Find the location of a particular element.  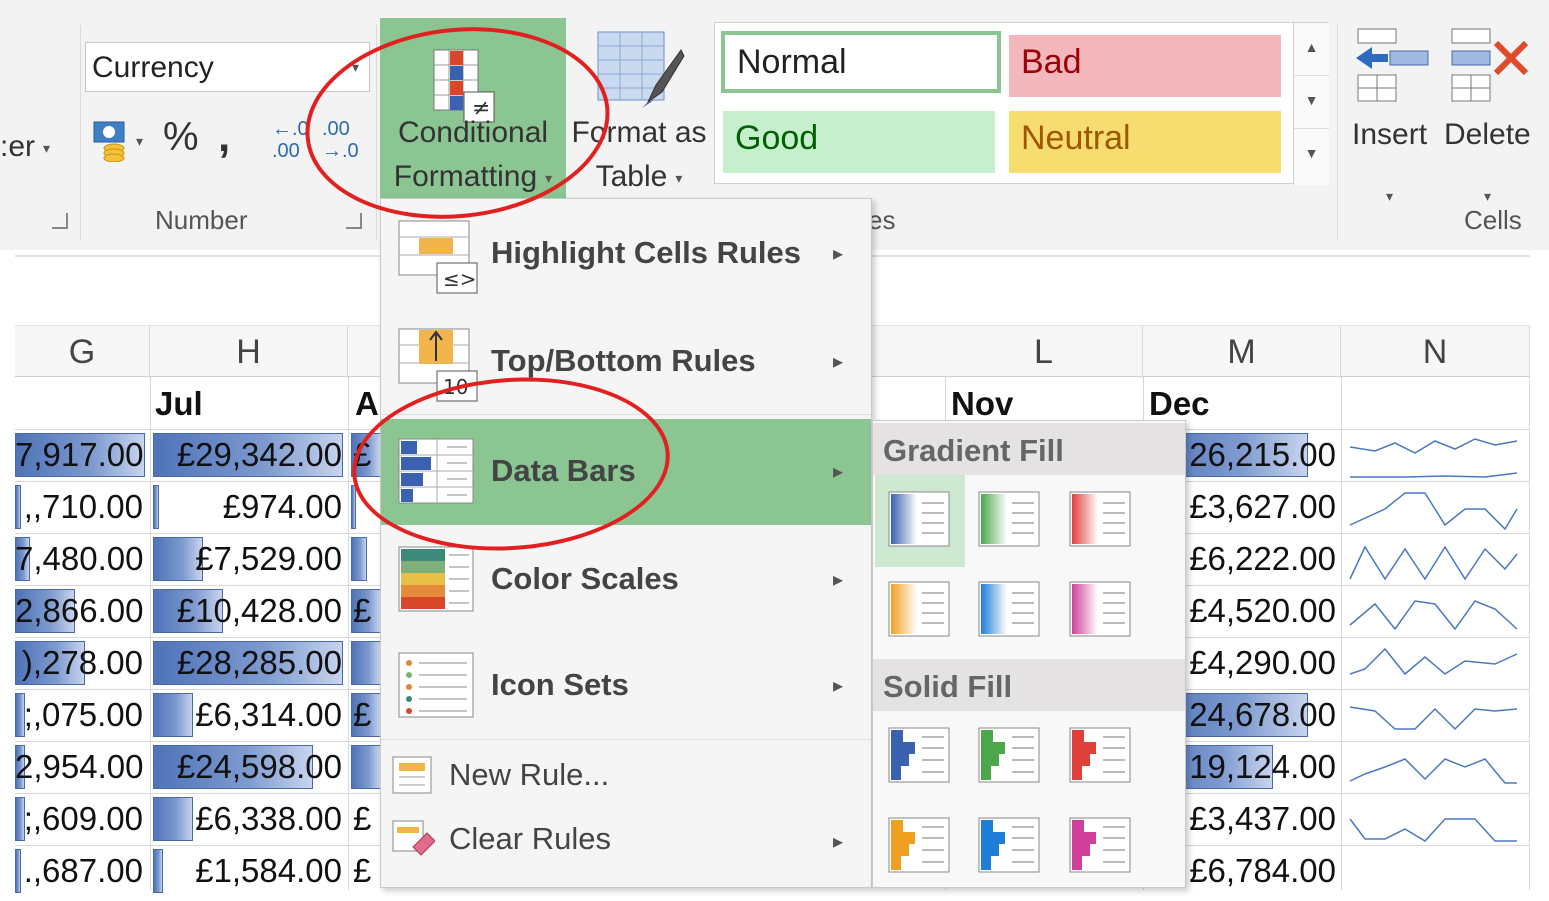

gradient-orange-data-bar-icon is located at coordinates (919, 609).